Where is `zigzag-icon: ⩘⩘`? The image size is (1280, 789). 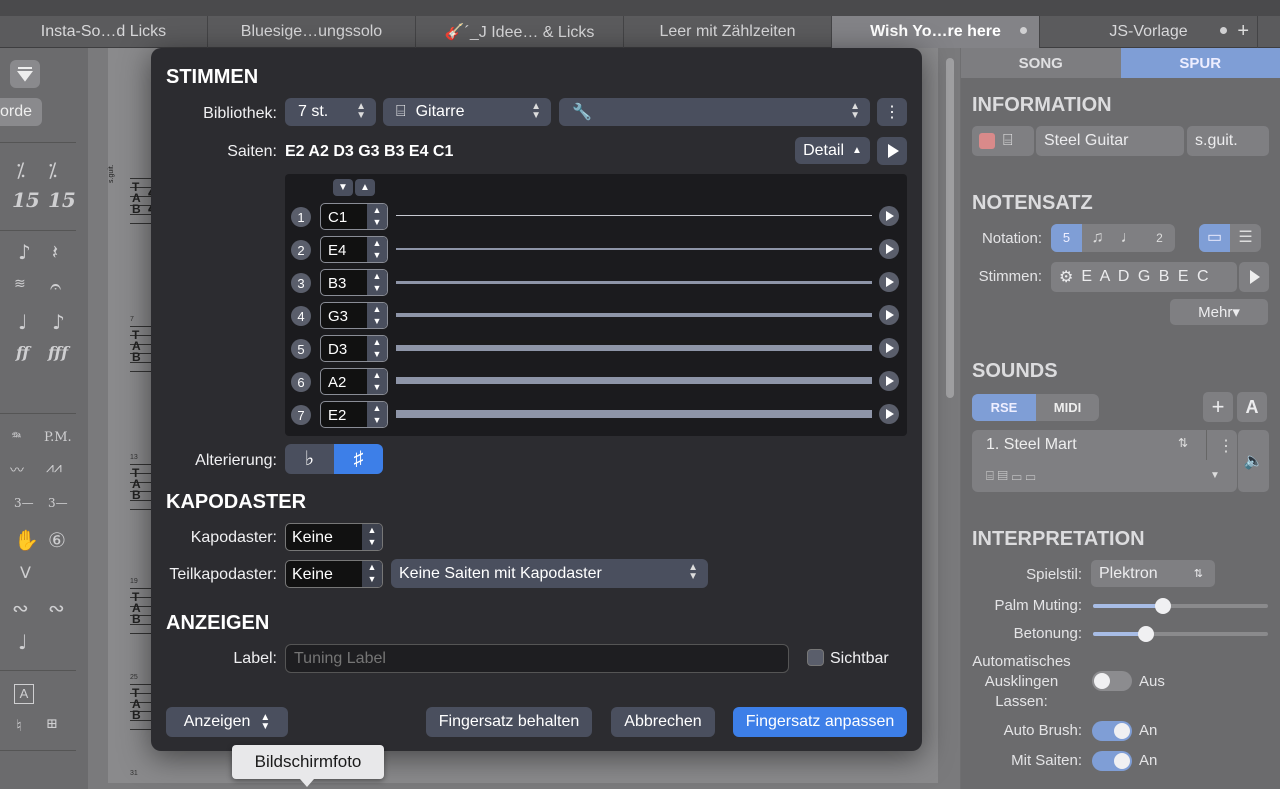
zigzag-icon: ⩘⩘ is located at coordinates (54, 468).